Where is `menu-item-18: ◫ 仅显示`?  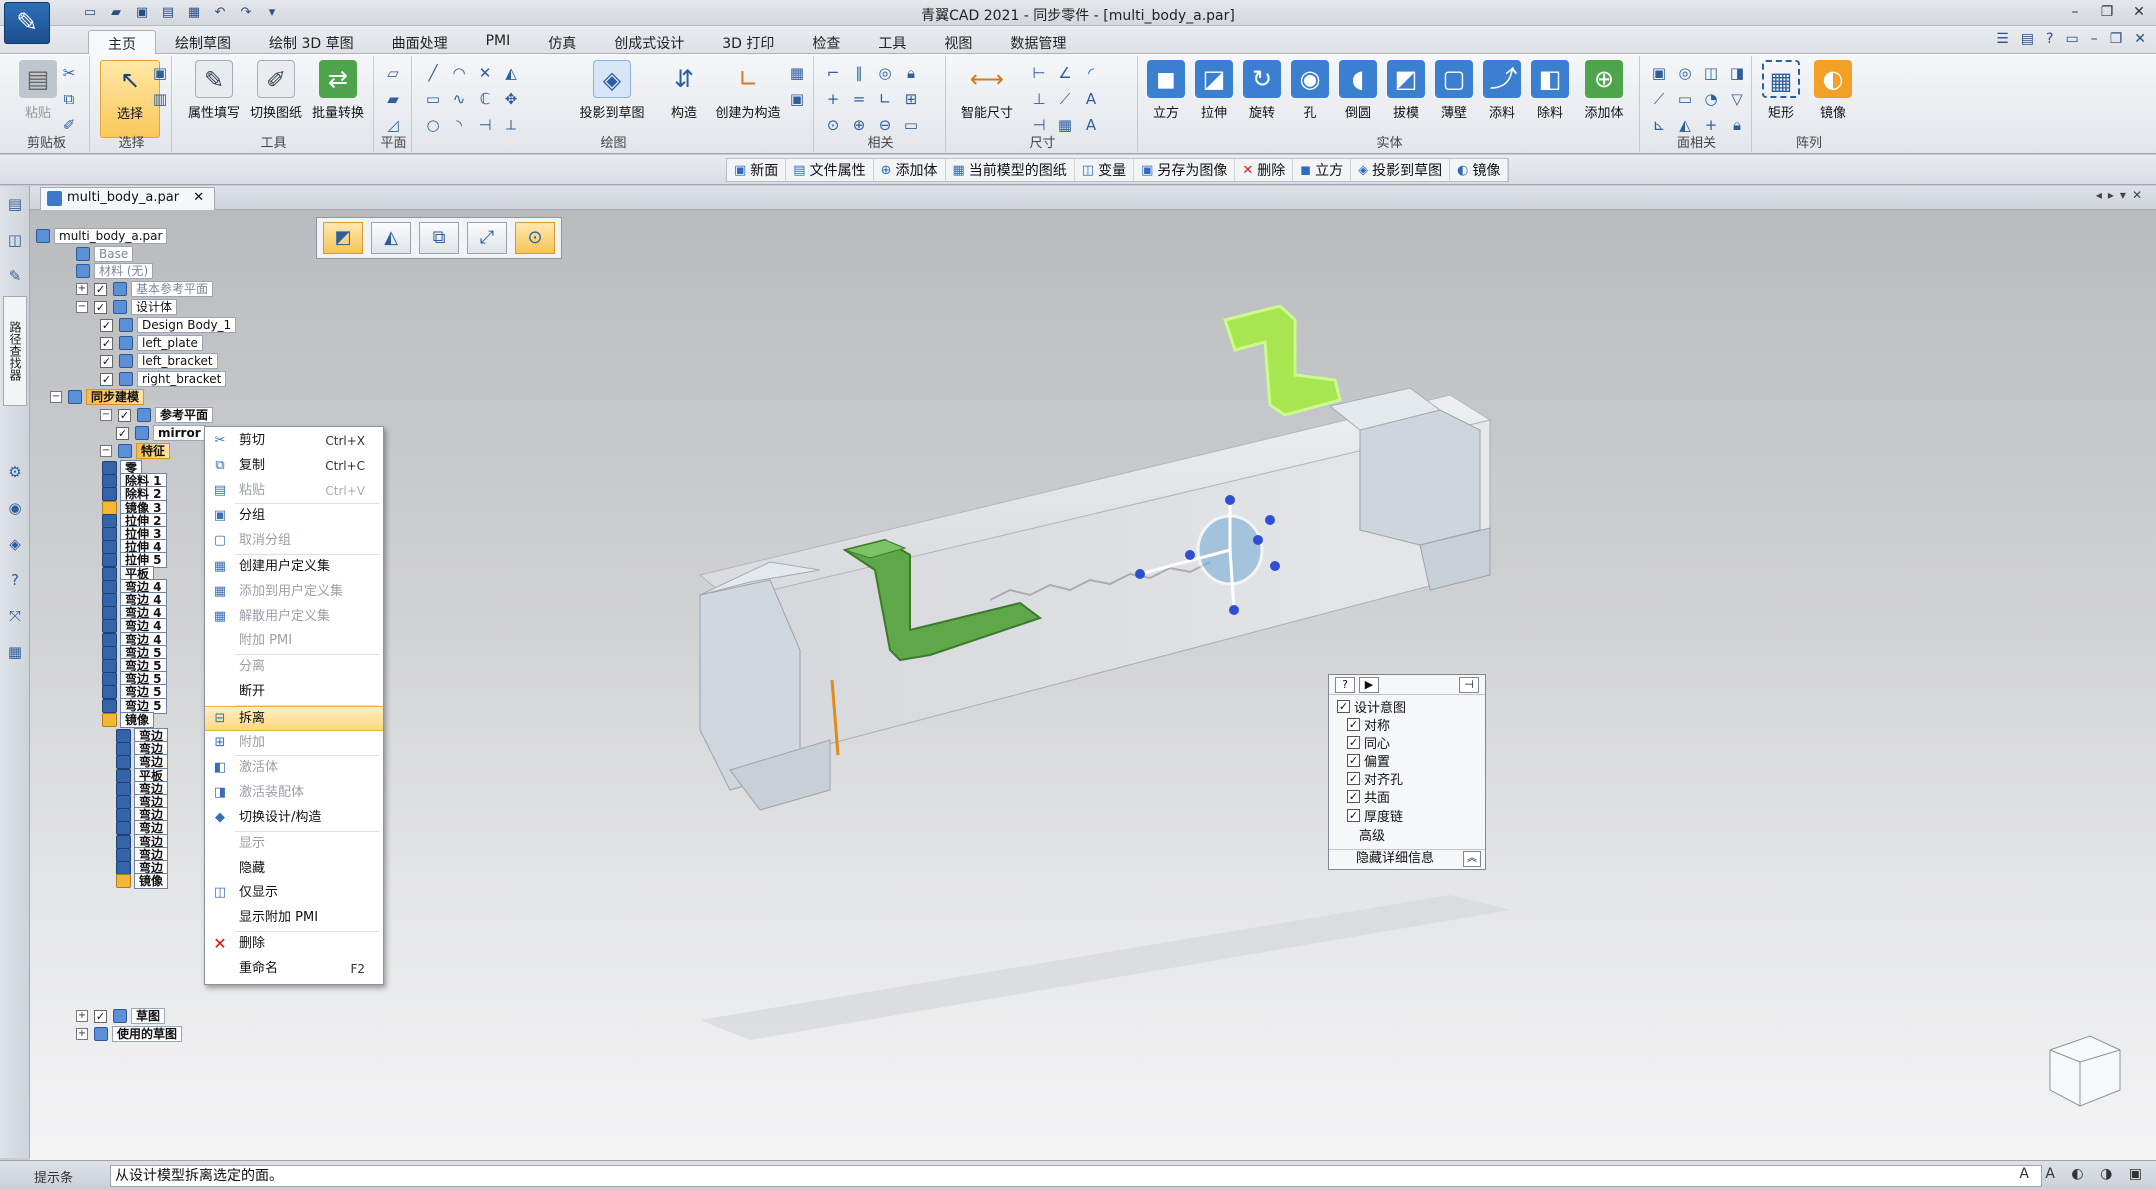
menu-item-18: ◫ 仅显示 is located at coordinates (294, 893).